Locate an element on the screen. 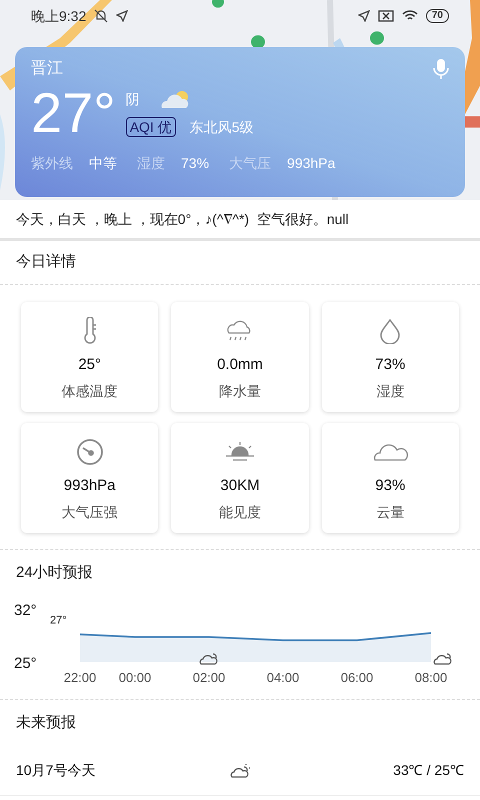 This screenshot has height=800, width=480. x-axis-label: 02:00 is located at coordinates (209, 677).